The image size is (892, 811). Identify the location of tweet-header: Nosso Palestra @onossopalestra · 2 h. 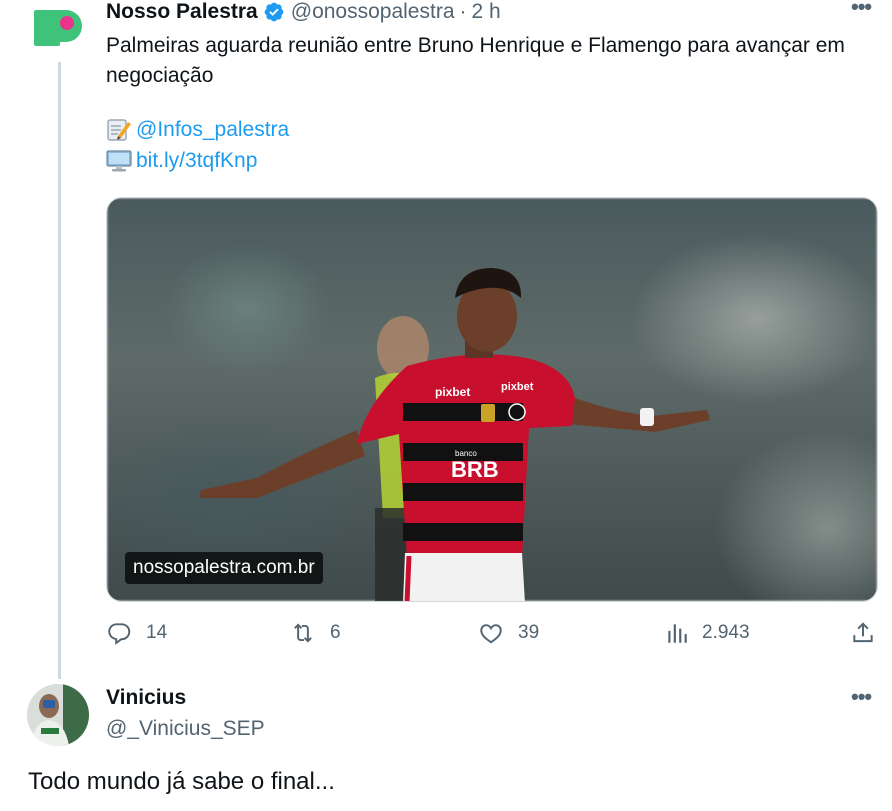
(303, 13).